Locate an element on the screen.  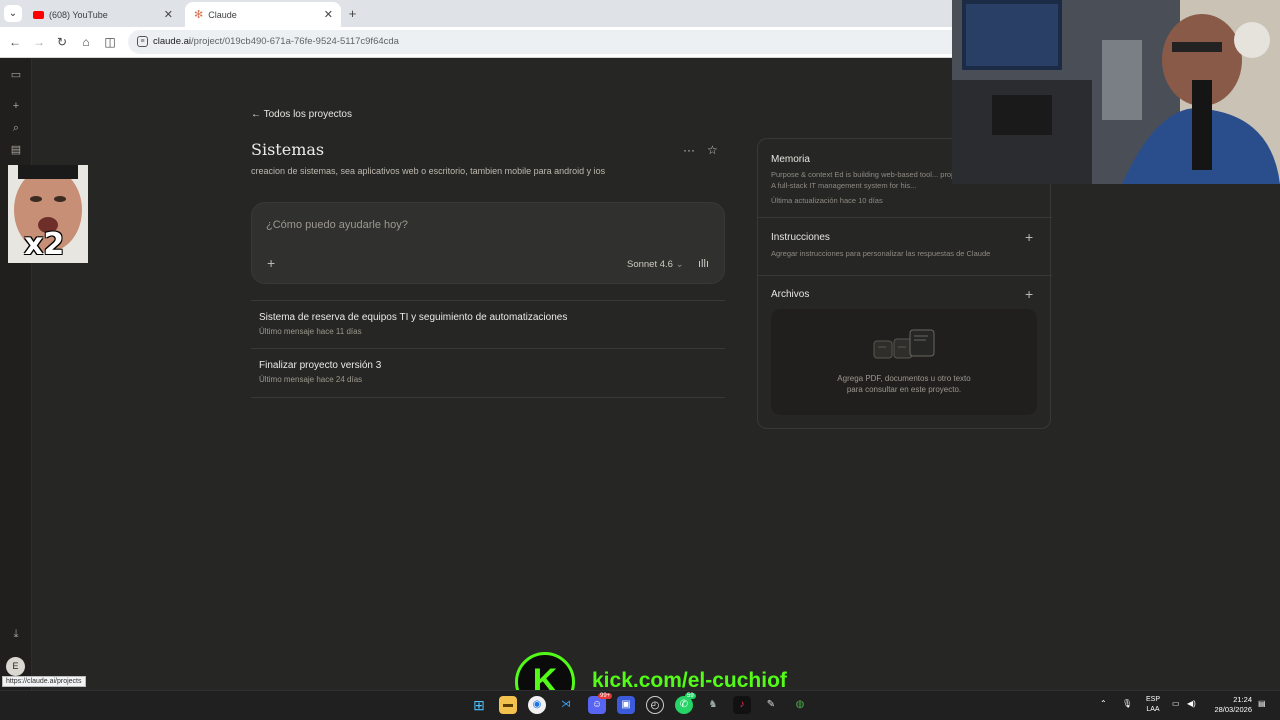
split-view-icon: ◫ is located at coordinates (110, 42).